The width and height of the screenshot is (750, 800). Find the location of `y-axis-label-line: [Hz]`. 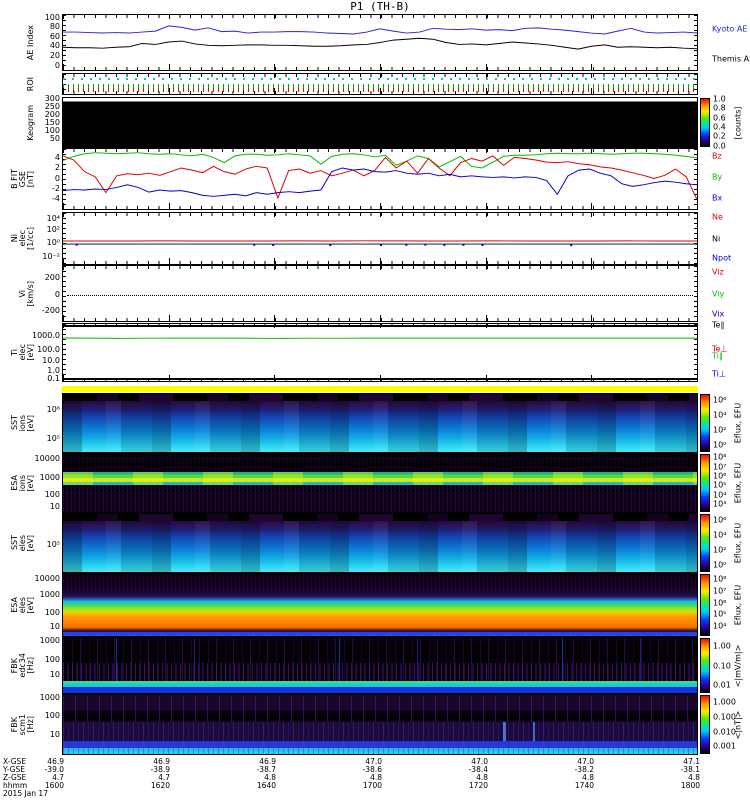

y-axis-label-line: [Hz] is located at coordinates (30, 724).